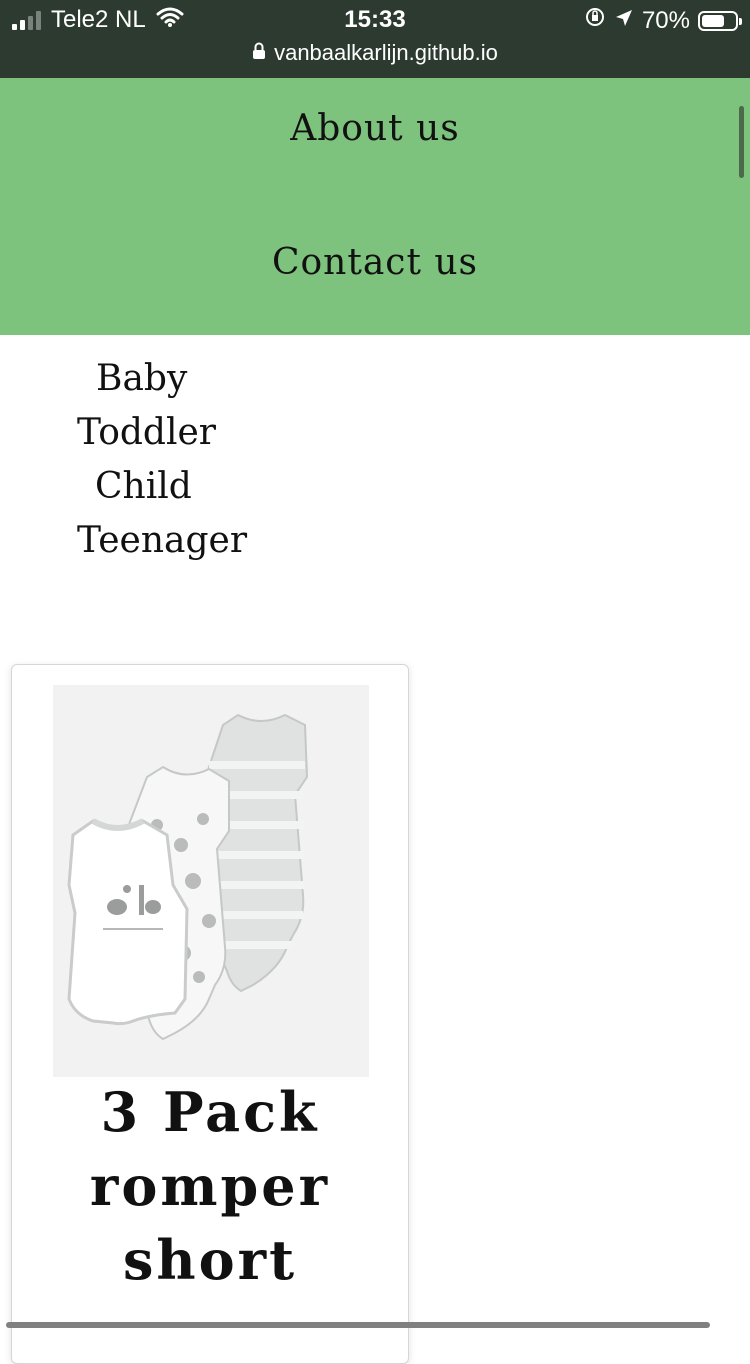  Describe the element at coordinates (143, 486) in the screenshot. I see `category-child: Child` at that location.